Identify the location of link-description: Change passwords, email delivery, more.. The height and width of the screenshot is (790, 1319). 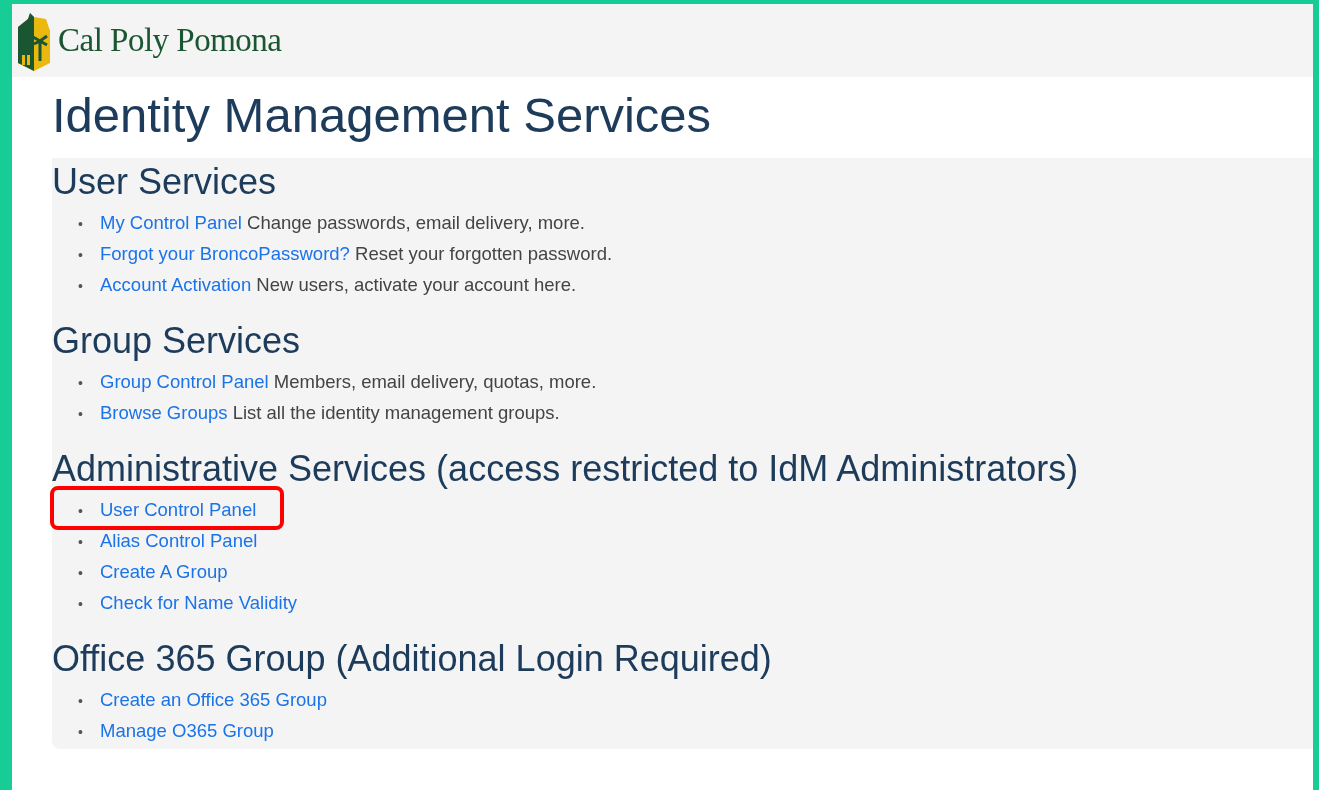
(416, 222).